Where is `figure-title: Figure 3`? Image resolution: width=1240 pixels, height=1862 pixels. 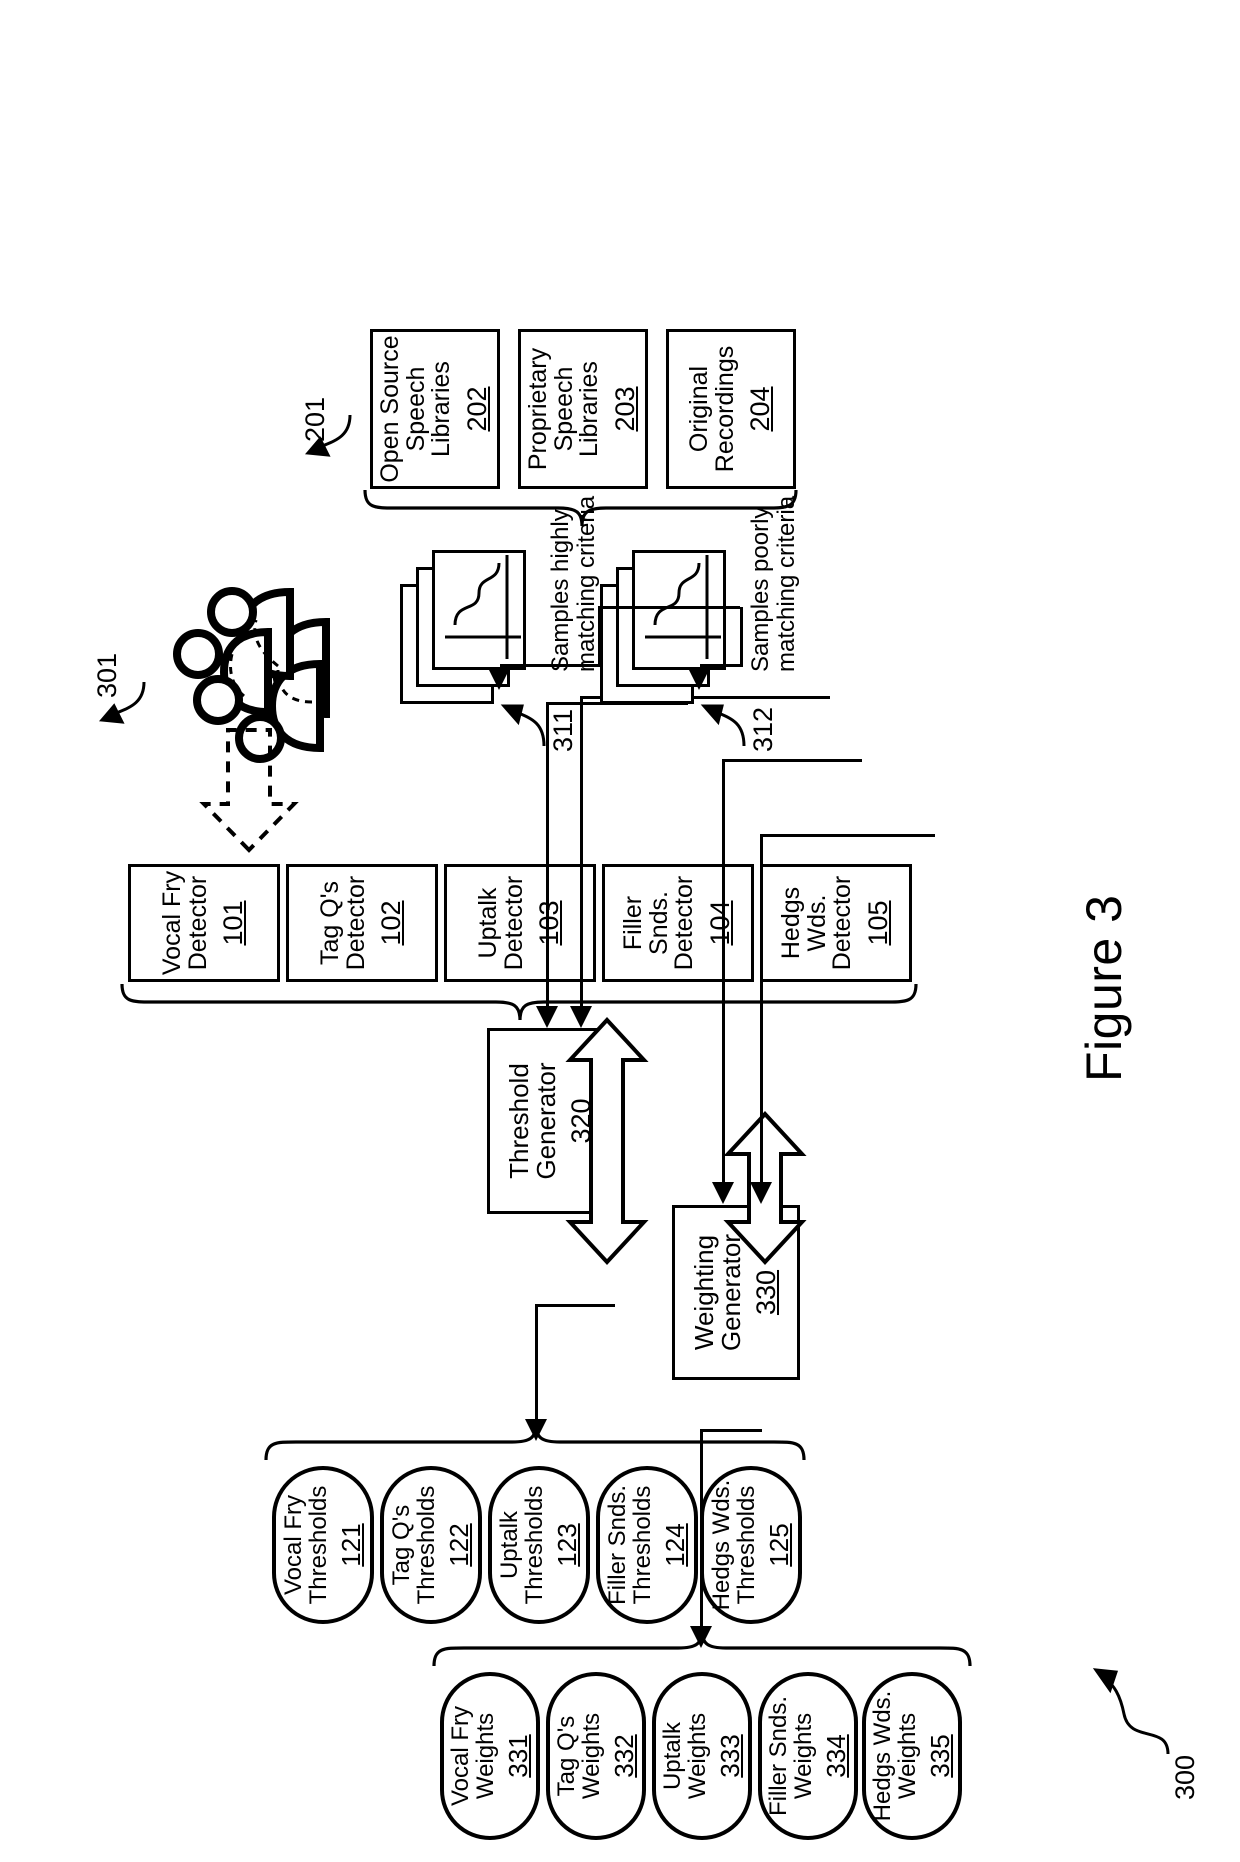
figure-title: Figure 3 is located at coordinates (1104, 988).